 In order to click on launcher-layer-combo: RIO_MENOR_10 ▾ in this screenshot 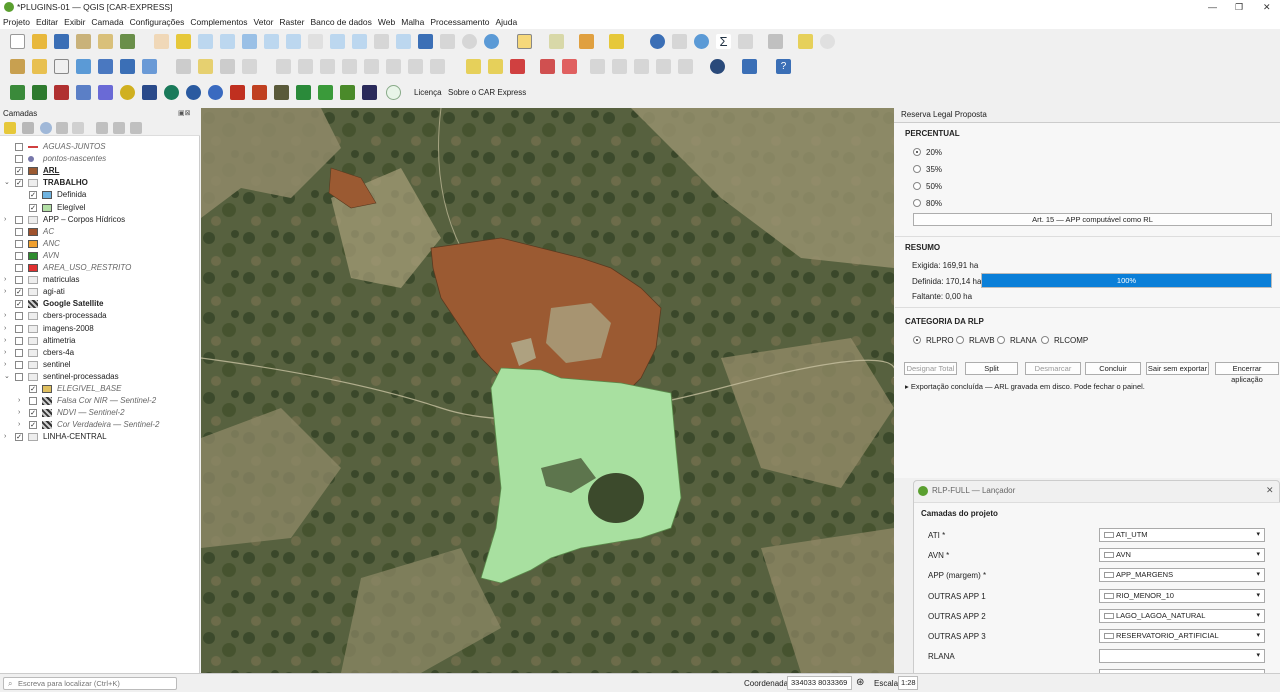, I will do `click(1182, 595)`.